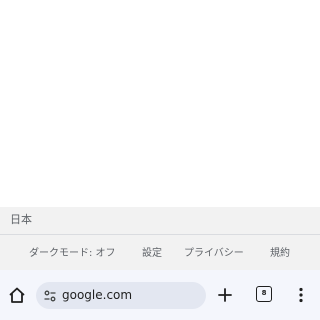 The width and height of the screenshot is (320, 320). Describe the element at coordinates (21, 219) in the screenshot. I see `footer-region: 日本` at that location.